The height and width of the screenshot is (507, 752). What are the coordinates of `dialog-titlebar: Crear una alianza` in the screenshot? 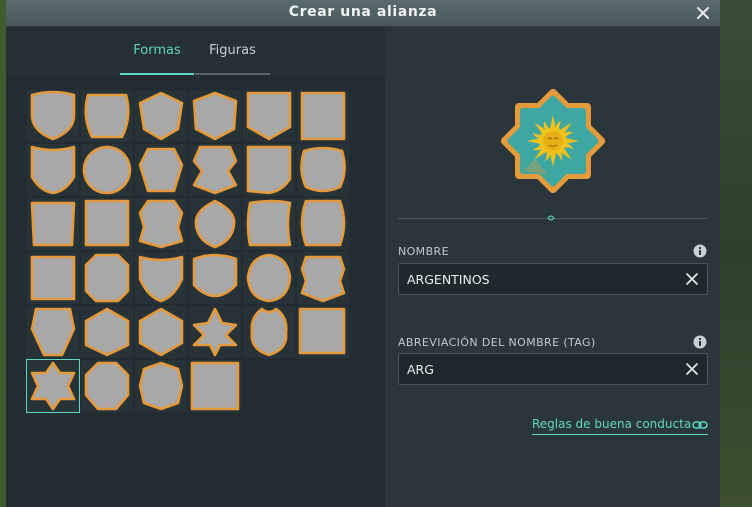 It's located at (363, 13).